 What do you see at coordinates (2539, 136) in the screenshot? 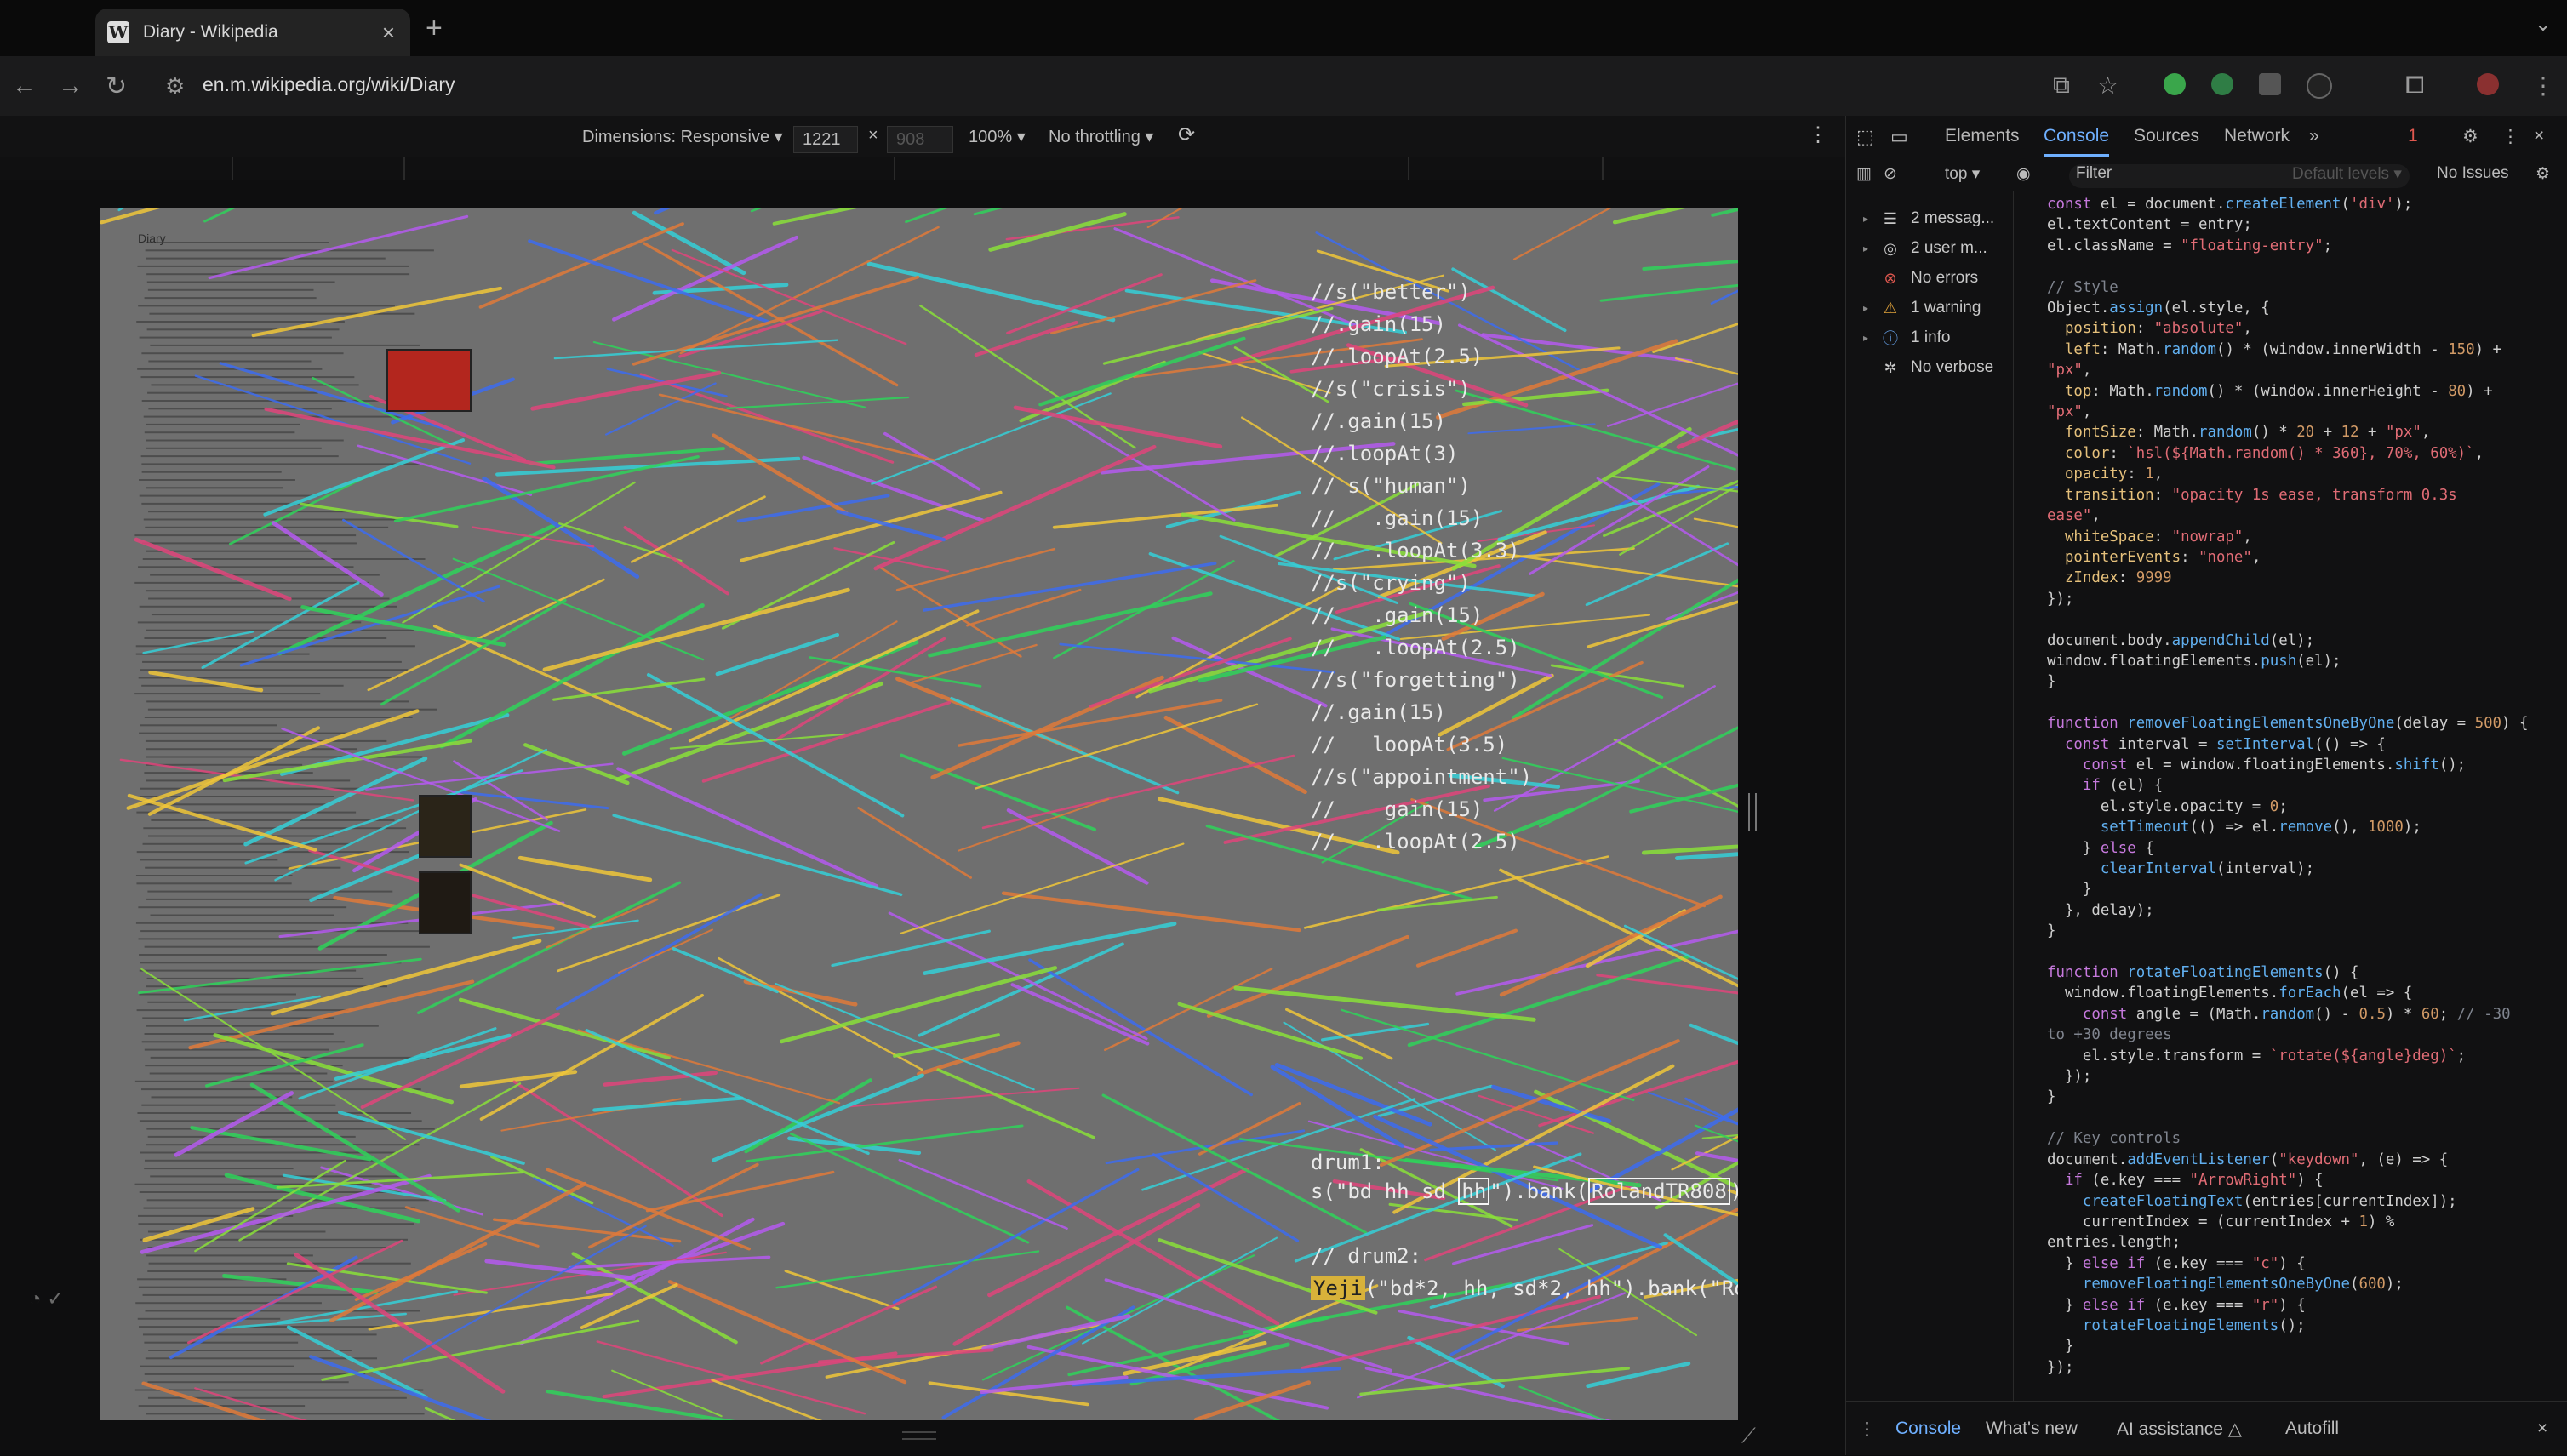
I see `close-devtools-icon: ×` at bounding box center [2539, 136].